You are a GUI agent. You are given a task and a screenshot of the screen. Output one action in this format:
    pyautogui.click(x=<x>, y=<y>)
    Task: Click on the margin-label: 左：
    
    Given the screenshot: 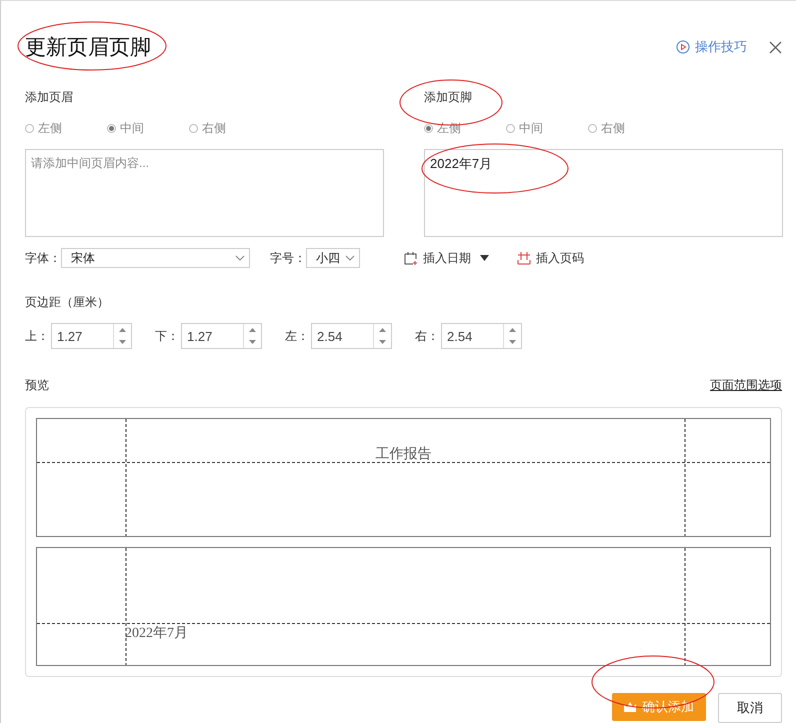 What is the action you would take?
    pyautogui.click(x=297, y=336)
    